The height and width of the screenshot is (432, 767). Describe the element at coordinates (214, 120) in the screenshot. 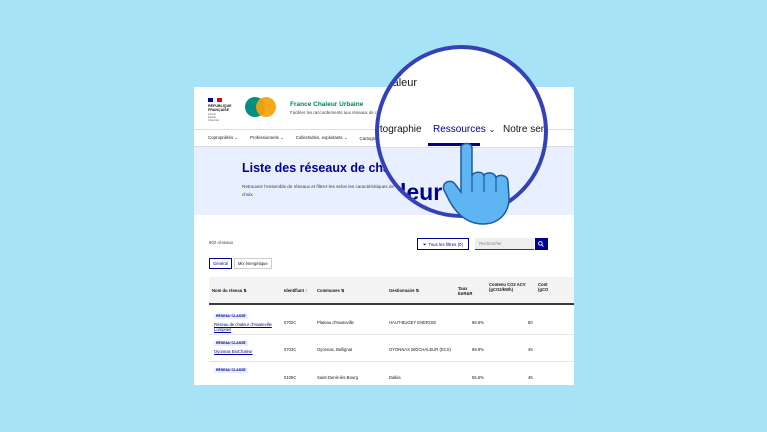

I see `gov-motto-3: Fraternité` at that location.